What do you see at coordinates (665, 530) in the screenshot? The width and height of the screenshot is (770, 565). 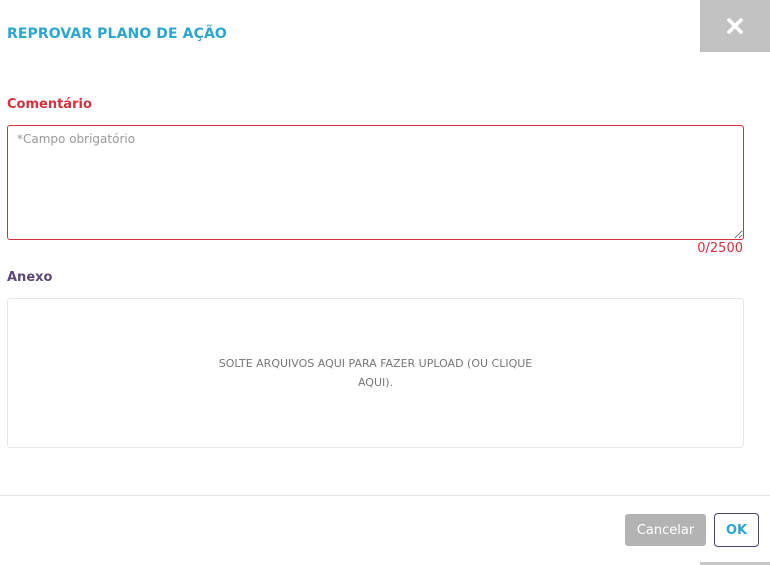 I see `cancel-button: Cancelar` at bounding box center [665, 530].